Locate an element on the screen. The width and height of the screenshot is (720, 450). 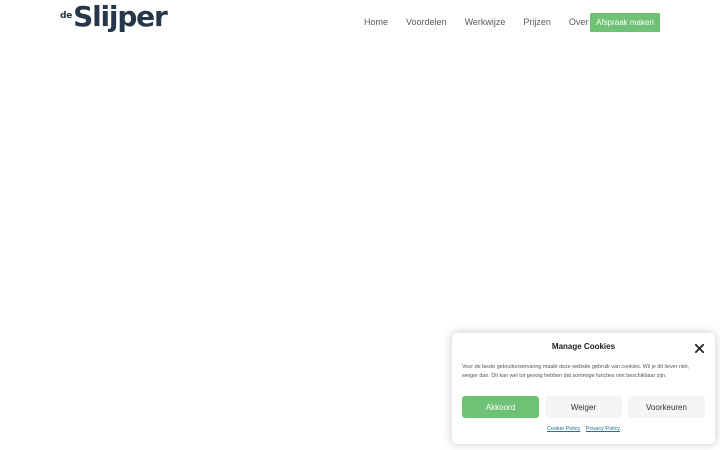
nav-item-werkwijze: Werkwijze is located at coordinates (485, 22).